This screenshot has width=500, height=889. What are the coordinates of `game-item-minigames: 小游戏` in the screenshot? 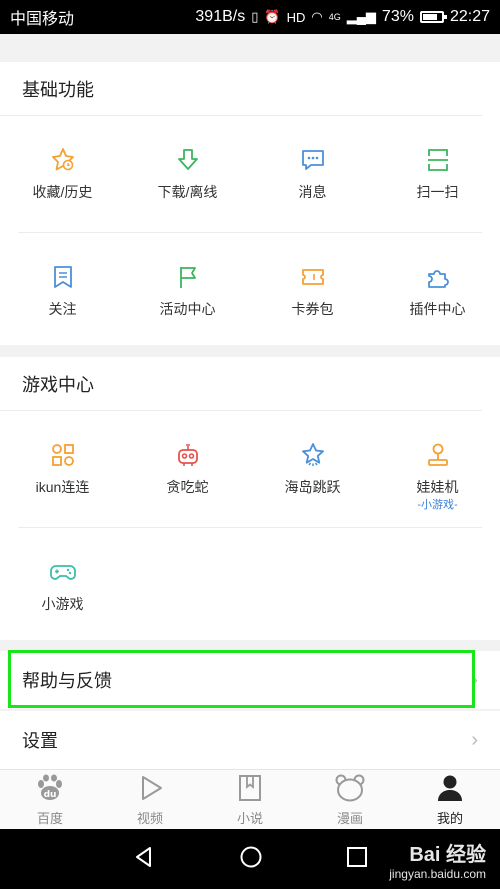 It's located at (62, 586).